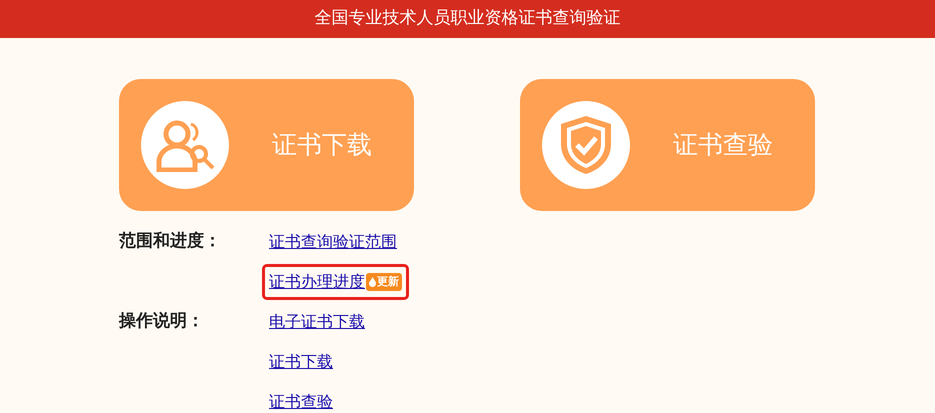 This screenshot has height=413, width=935. I want to click on flame-icon, so click(372, 282).